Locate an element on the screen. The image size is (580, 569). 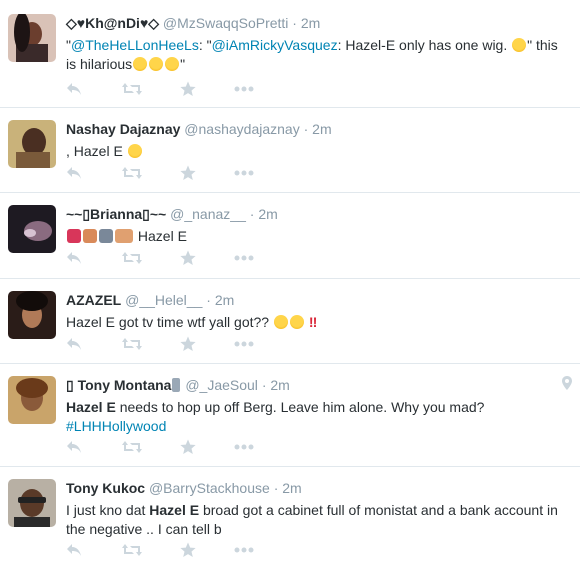
text-fragment: " is located at coordinates (183, 64).